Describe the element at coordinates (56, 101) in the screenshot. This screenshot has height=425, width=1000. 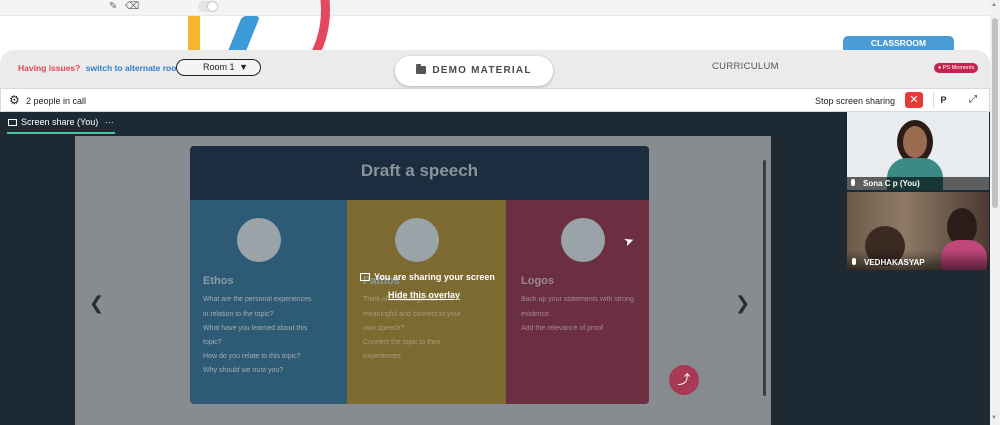
I see `people-count: 2 people in call` at that location.